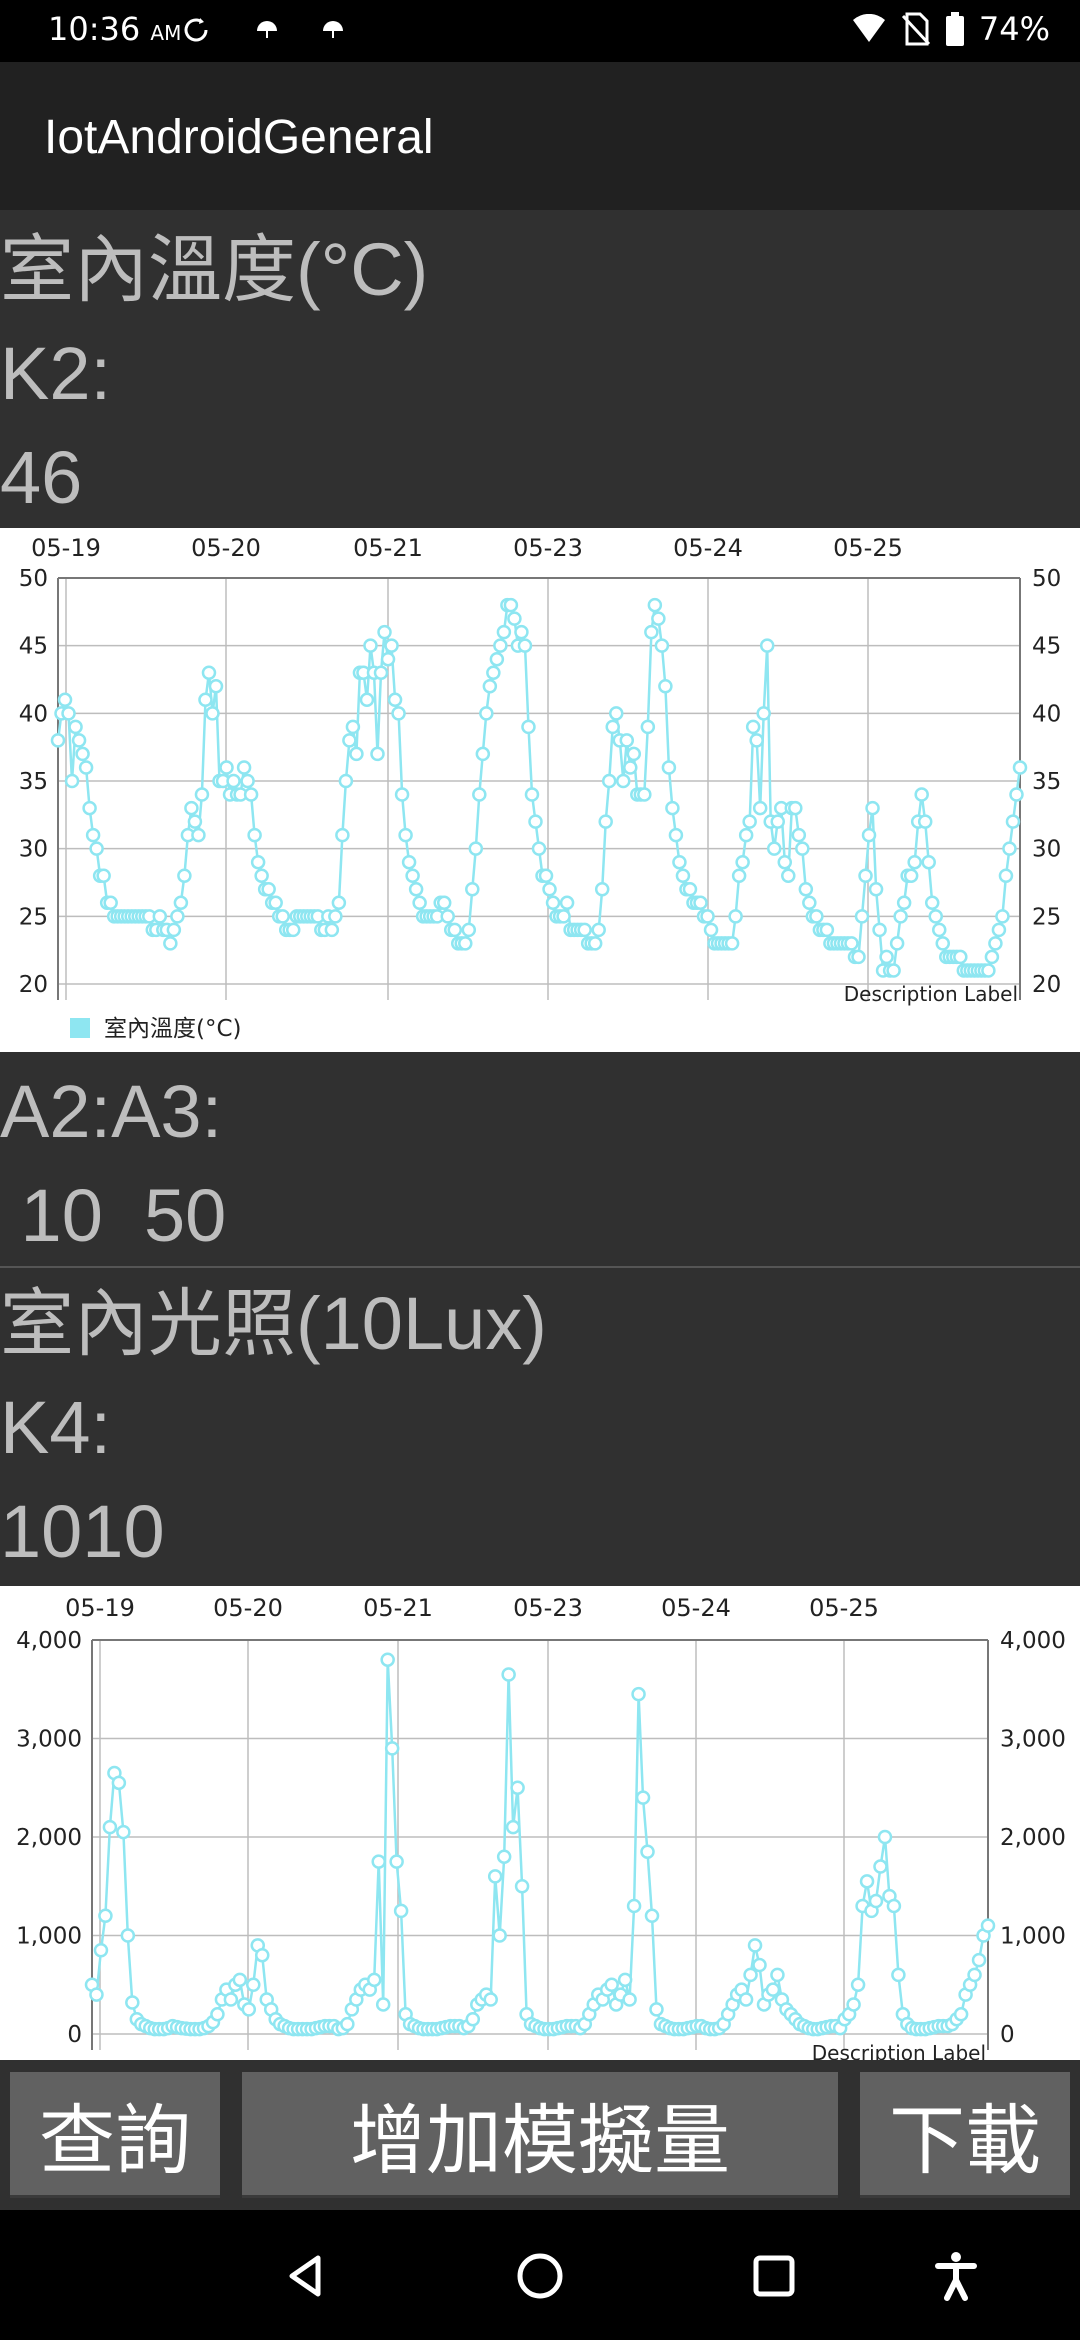  Describe the element at coordinates (774, 2276) in the screenshot. I see `recents-icon` at that location.